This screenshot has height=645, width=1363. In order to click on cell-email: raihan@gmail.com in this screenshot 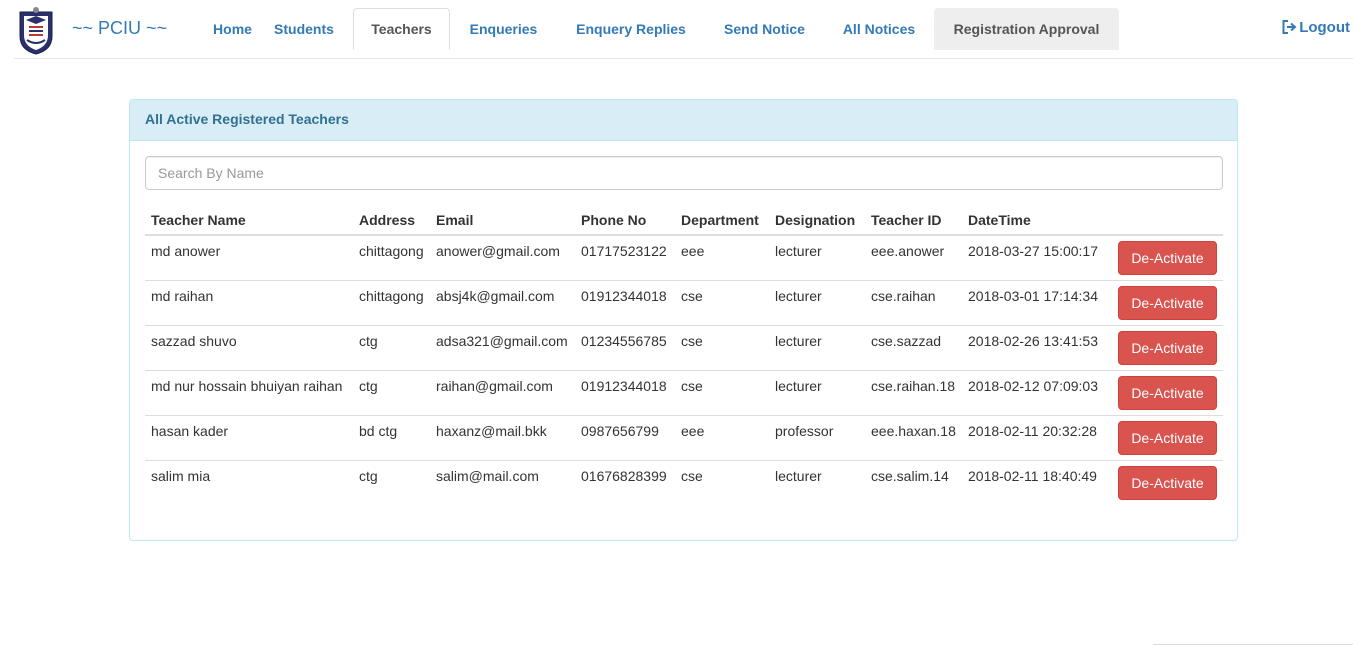, I will do `click(502, 392)`.